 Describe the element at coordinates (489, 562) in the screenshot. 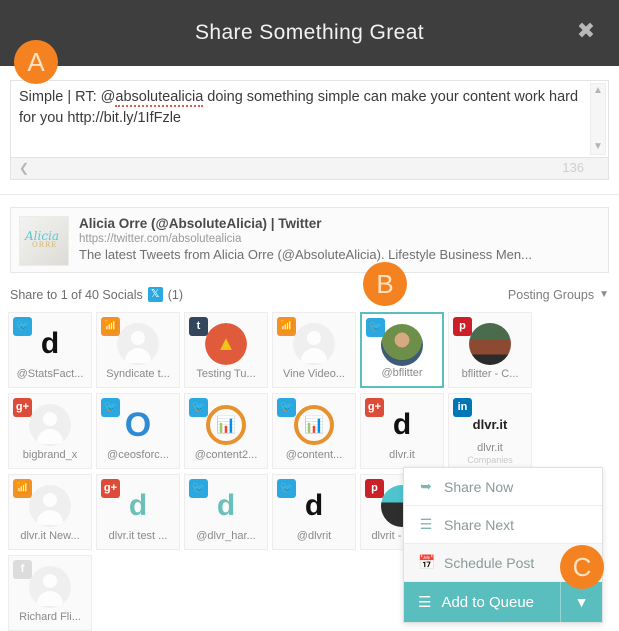

I see `action-menu-item-label: Schedule Post` at that location.